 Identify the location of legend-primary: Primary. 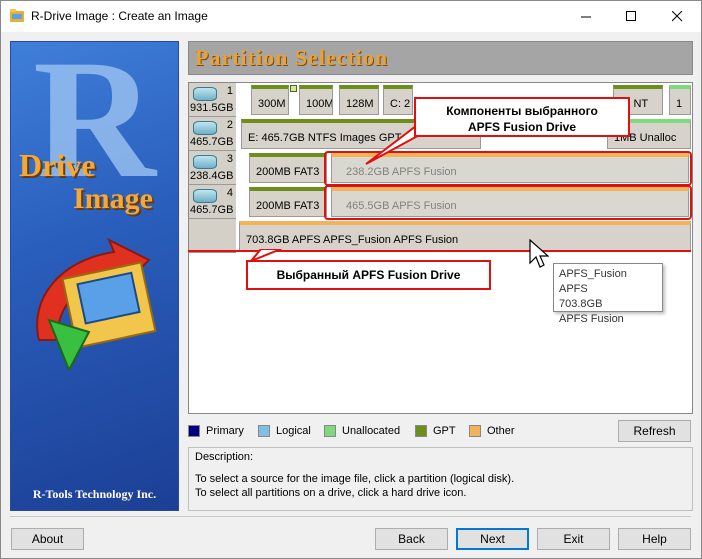
(216, 431).